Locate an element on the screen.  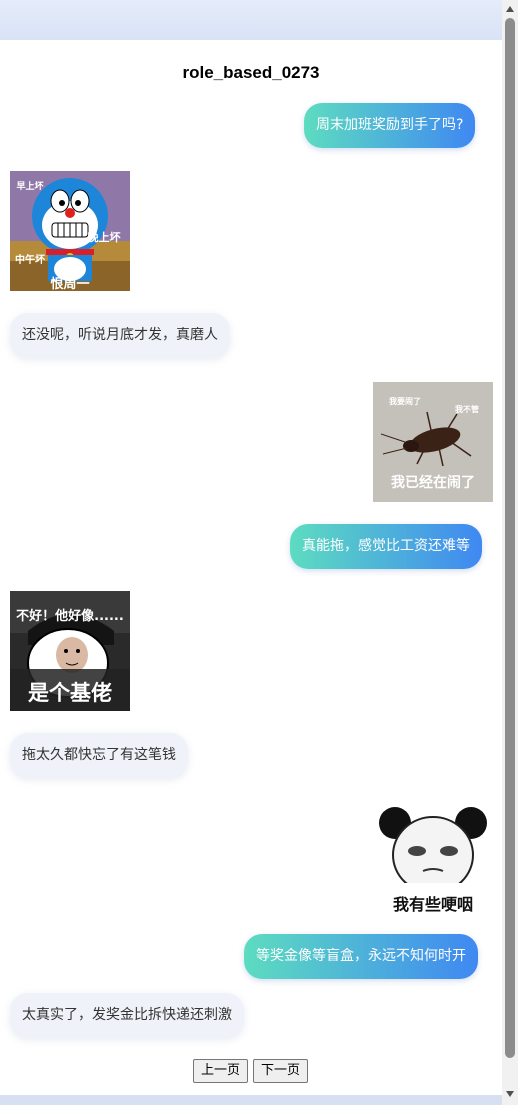
message-bubble-sent: 真能拖，感觉比工资还难等 is located at coordinates (386, 546).